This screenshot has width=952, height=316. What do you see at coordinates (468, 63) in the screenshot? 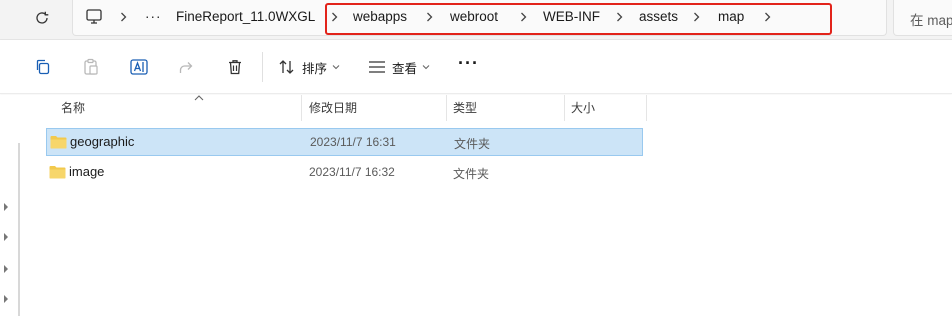
I see `more-options-button: ···` at bounding box center [468, 63].